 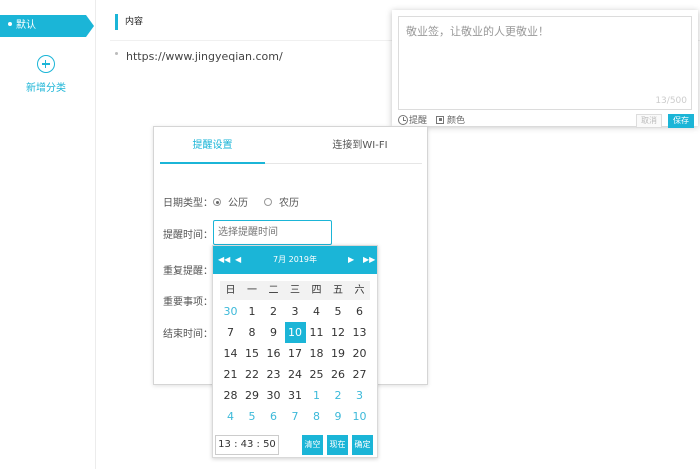 What do you see at coordinates (252, 416) in the screenshot?
I see `calendar-day-other-month: 5` at bounding box center [252, 416].